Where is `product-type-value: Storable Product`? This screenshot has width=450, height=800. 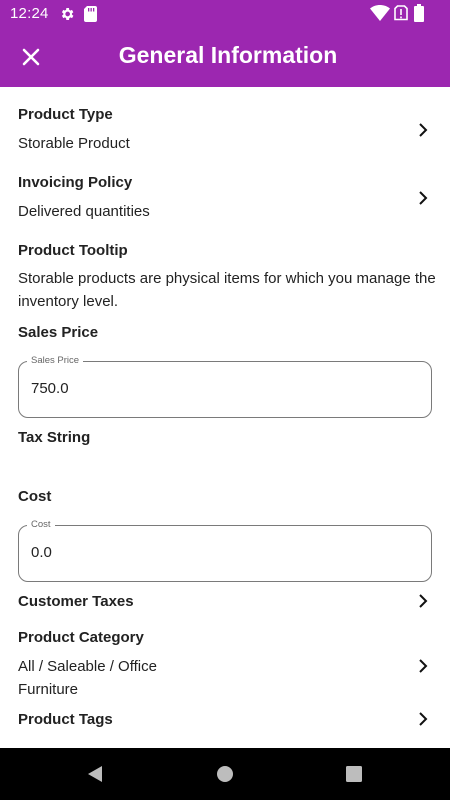
product-type-value: Storable Product is located at coordinates (74, 143).